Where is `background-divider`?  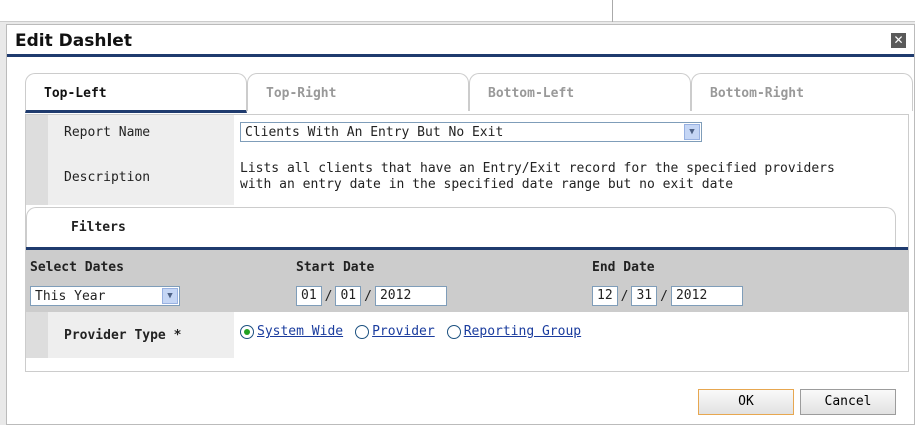
background-divider is located at coordinates (612, 11).